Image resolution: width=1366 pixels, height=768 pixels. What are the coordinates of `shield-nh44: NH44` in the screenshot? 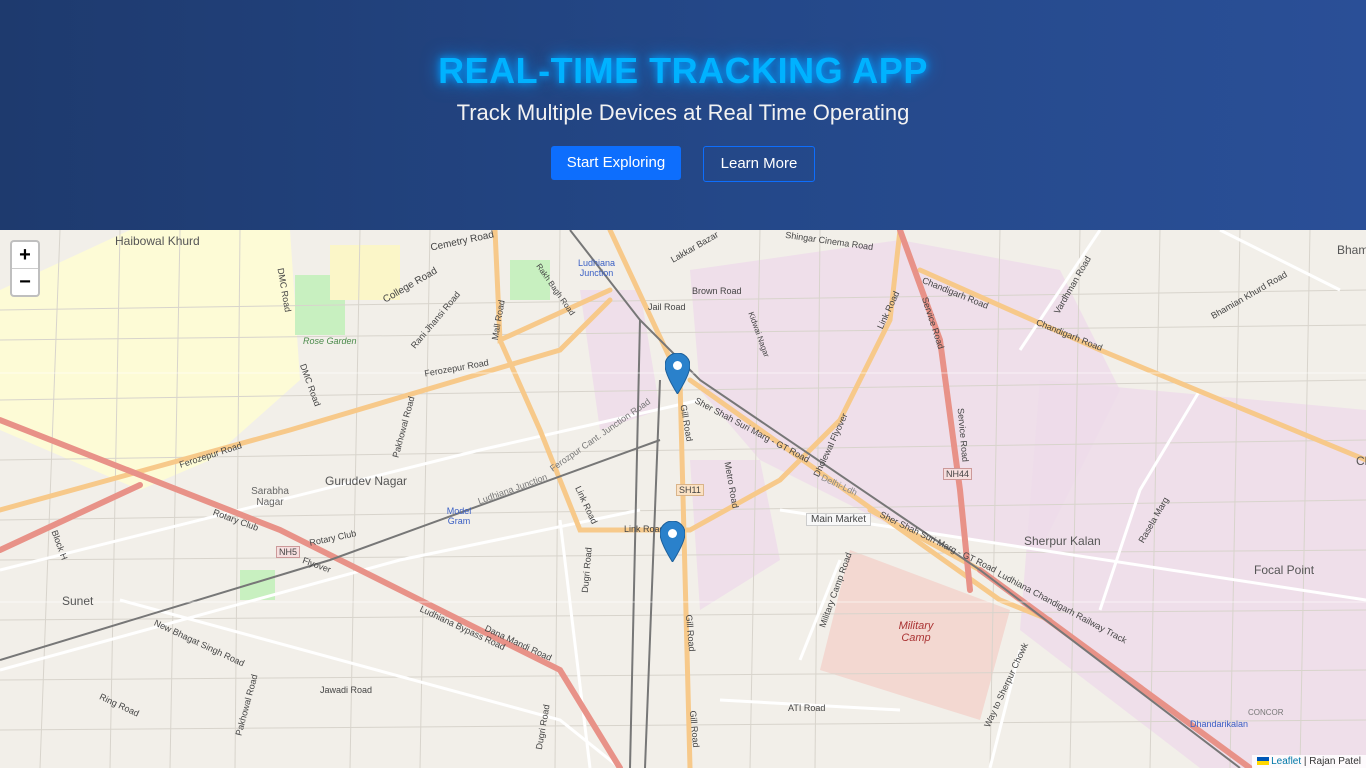 It's located at (958, 474).